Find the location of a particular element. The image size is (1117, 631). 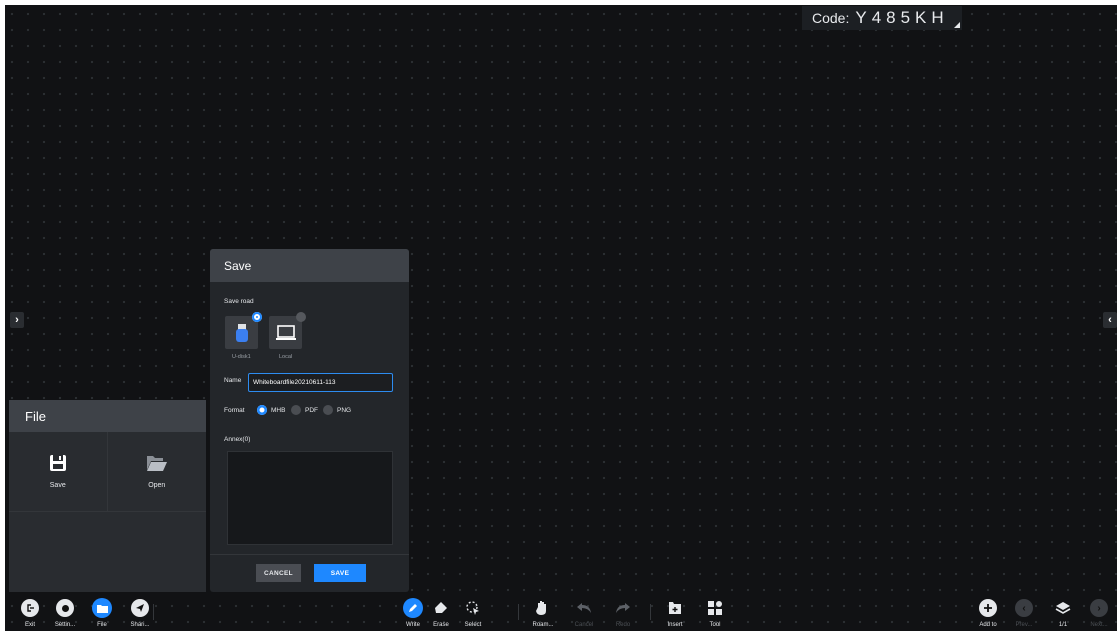

toolbar-tool-button: Tool is located at coordinates (715, 613).